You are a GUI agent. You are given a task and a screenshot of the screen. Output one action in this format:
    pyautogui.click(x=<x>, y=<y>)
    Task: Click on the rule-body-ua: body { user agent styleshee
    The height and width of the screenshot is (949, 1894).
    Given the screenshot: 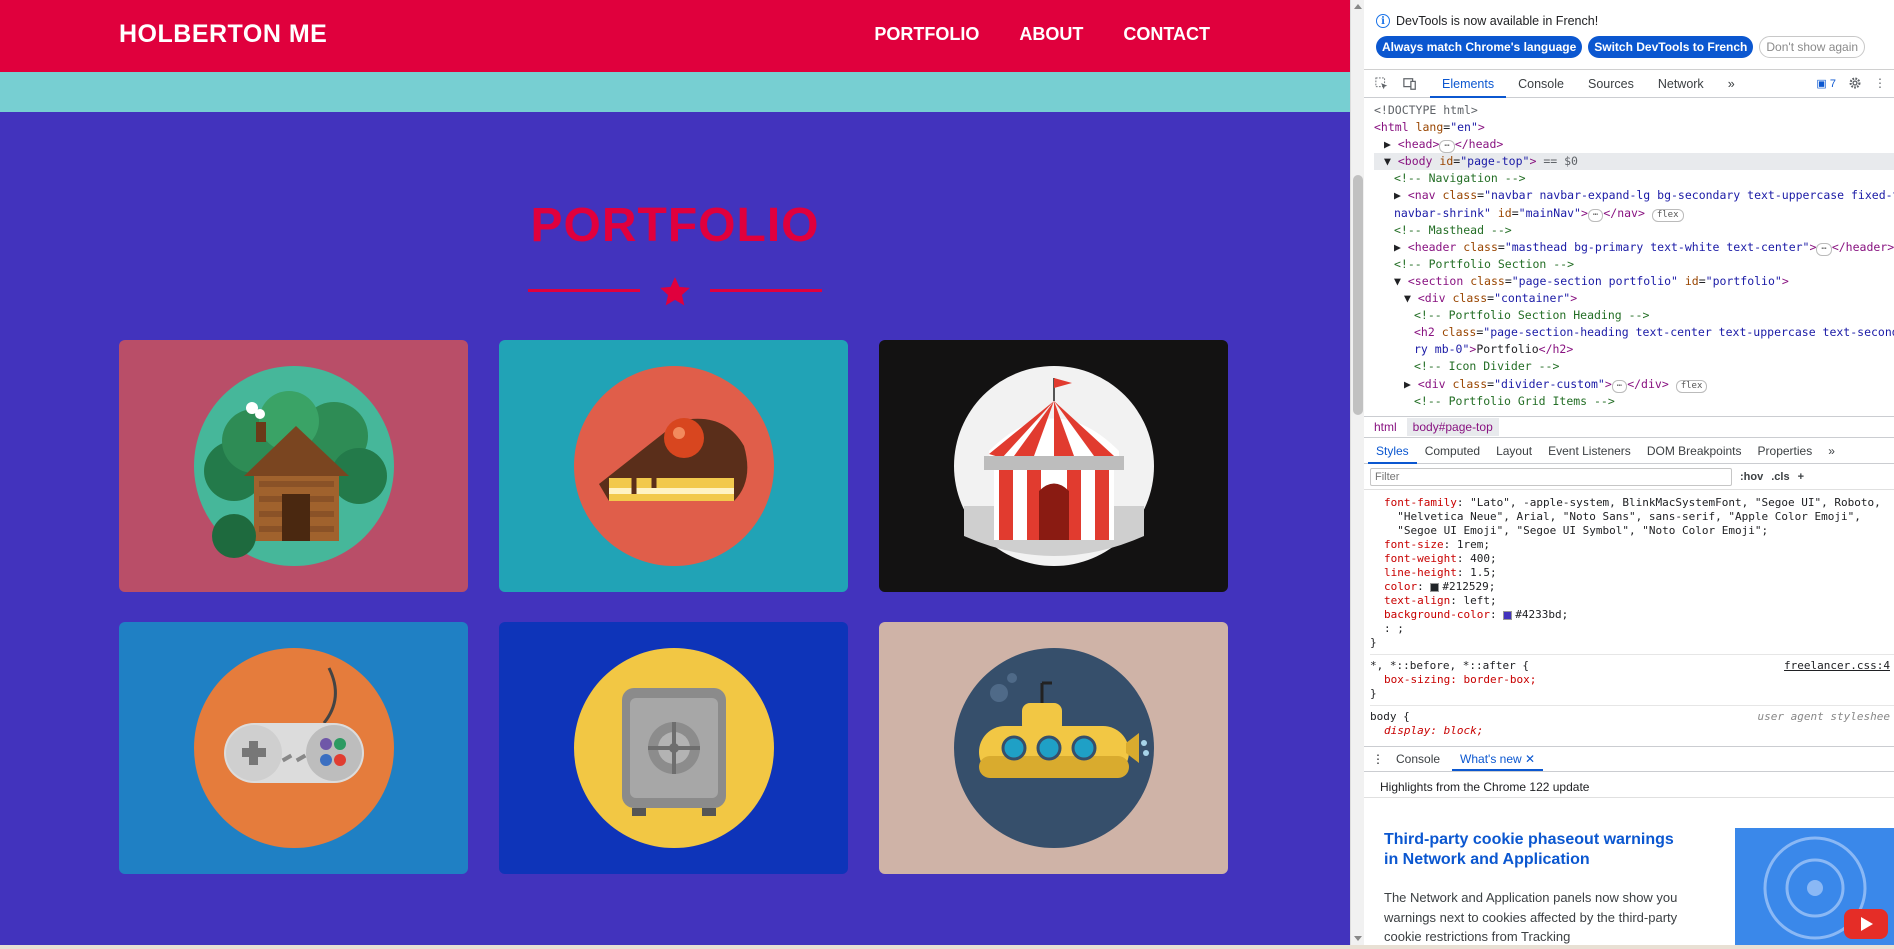 What is the action you would take?
    pyautogui.click(x=1632, y=714)
    